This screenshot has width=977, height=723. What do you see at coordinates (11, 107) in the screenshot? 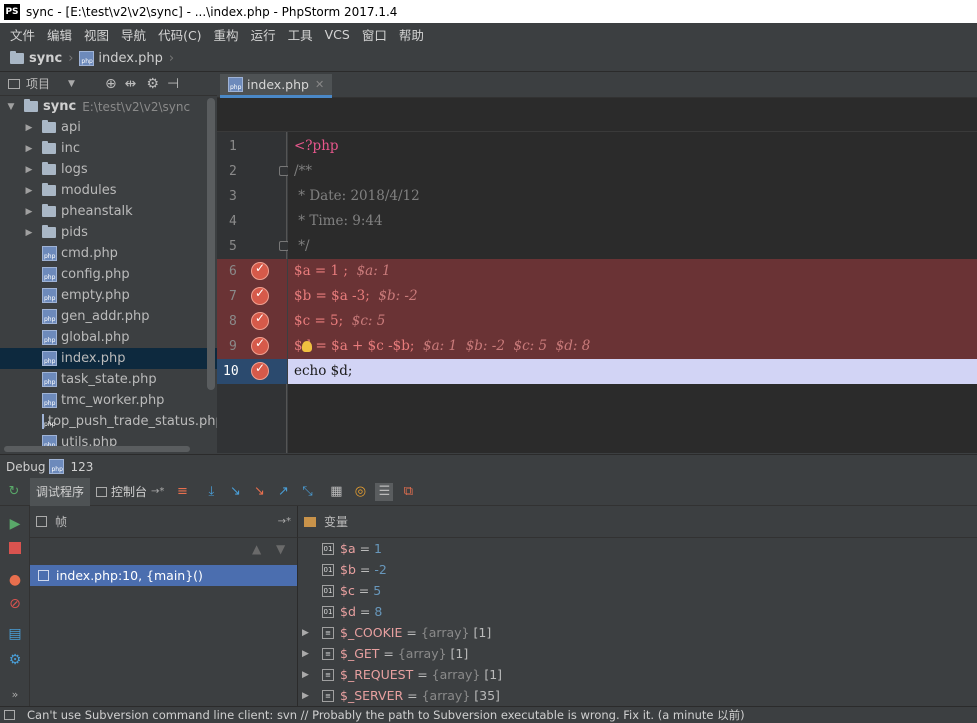
I see `expand-arrow-icon: ▼` at bounding box center [11, 107].